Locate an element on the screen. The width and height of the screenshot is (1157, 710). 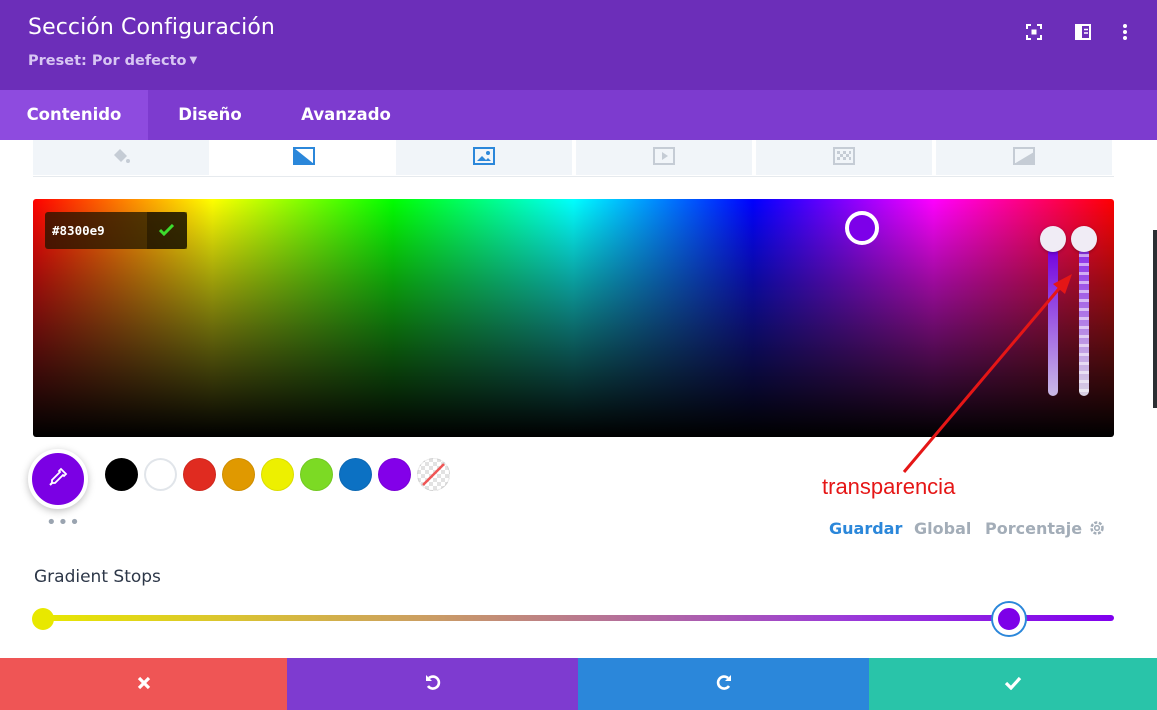
gradient-stops-label: Gradient Stops is located at coordinates (97, 577).